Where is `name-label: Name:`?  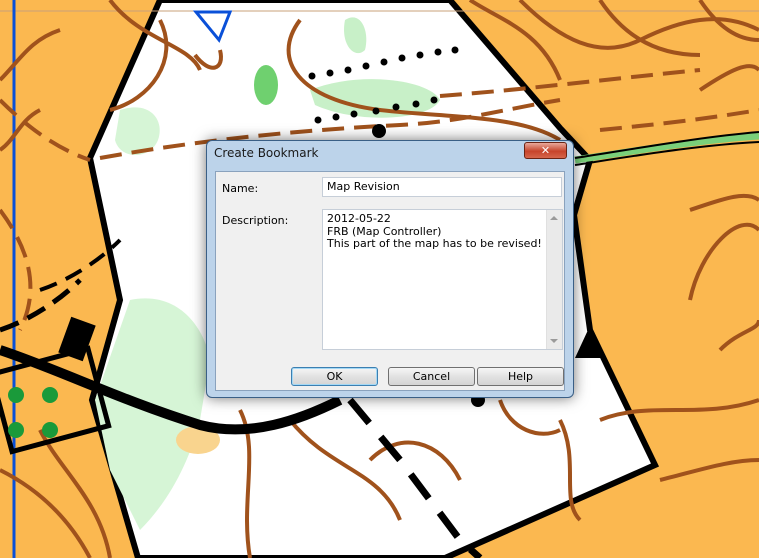
name-label: Name: is located at coordinates (240, 188).